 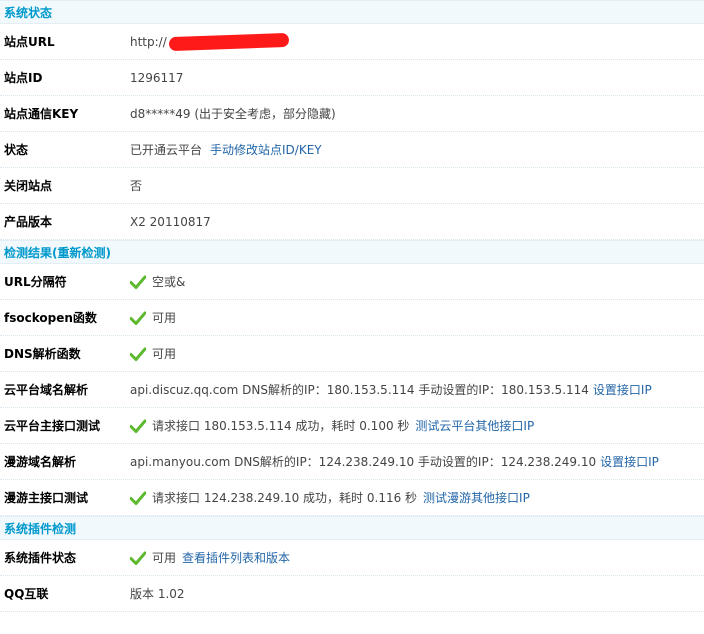 What do you see at coordinates (35, 282) in the screenshot?
I see `row-label: URL分隔符` at bounding box center [35, 282].